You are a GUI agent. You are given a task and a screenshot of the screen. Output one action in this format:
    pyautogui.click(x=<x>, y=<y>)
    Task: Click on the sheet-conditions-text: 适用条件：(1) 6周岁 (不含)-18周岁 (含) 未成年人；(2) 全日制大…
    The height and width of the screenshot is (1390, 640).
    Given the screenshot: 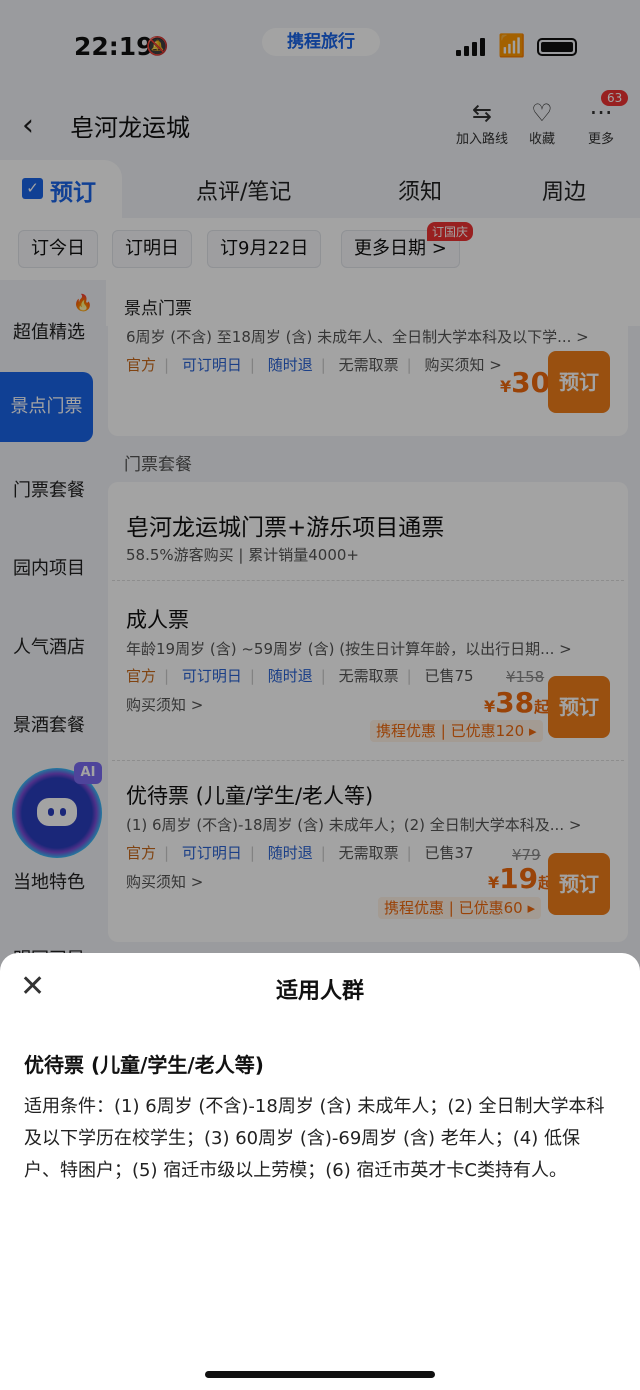 What is the action you would take?
    pyautogui.click(x=314, y=1138)
    